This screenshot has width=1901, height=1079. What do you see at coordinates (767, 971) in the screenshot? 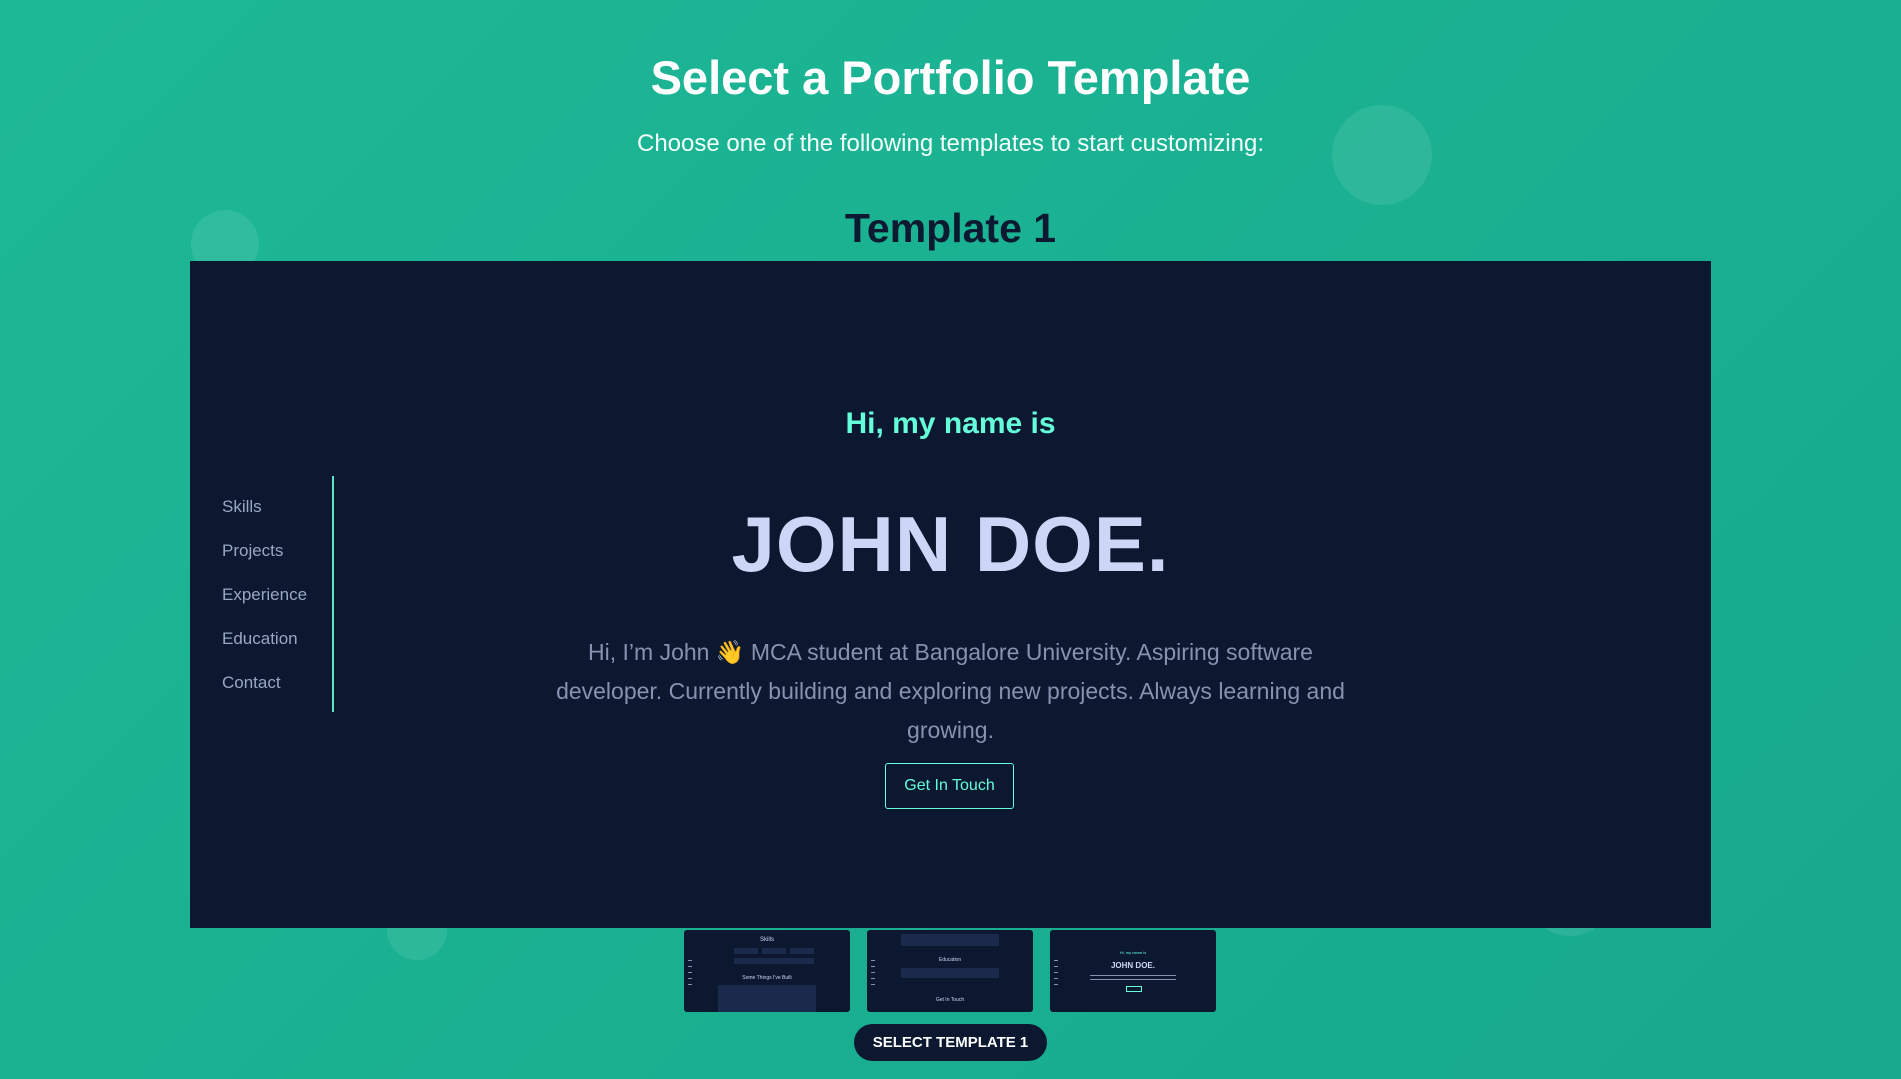
I see `thumbnail-1: Skills Some Things I've Built` at bounding box center [767, 971].